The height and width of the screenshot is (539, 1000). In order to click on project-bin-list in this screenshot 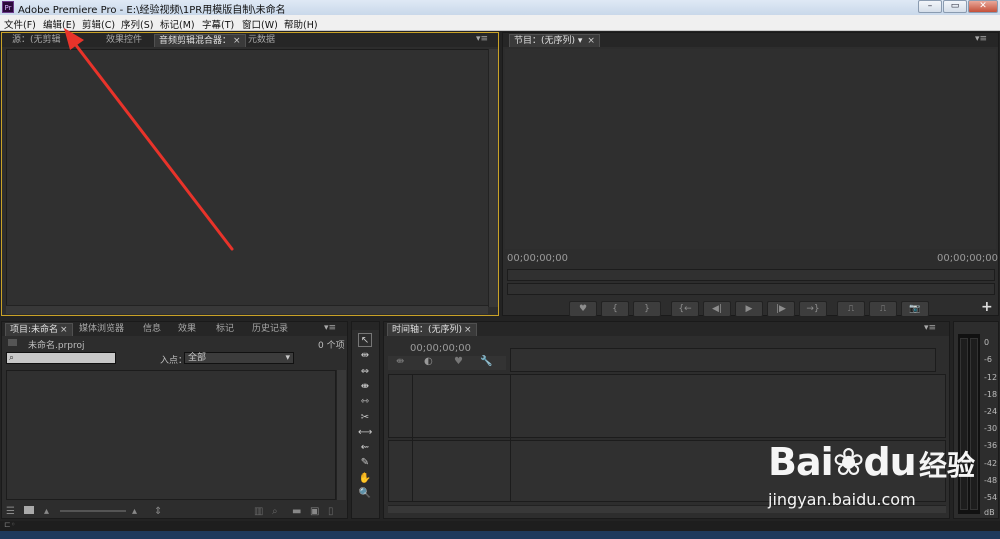, I will do `click(171, 435)`.